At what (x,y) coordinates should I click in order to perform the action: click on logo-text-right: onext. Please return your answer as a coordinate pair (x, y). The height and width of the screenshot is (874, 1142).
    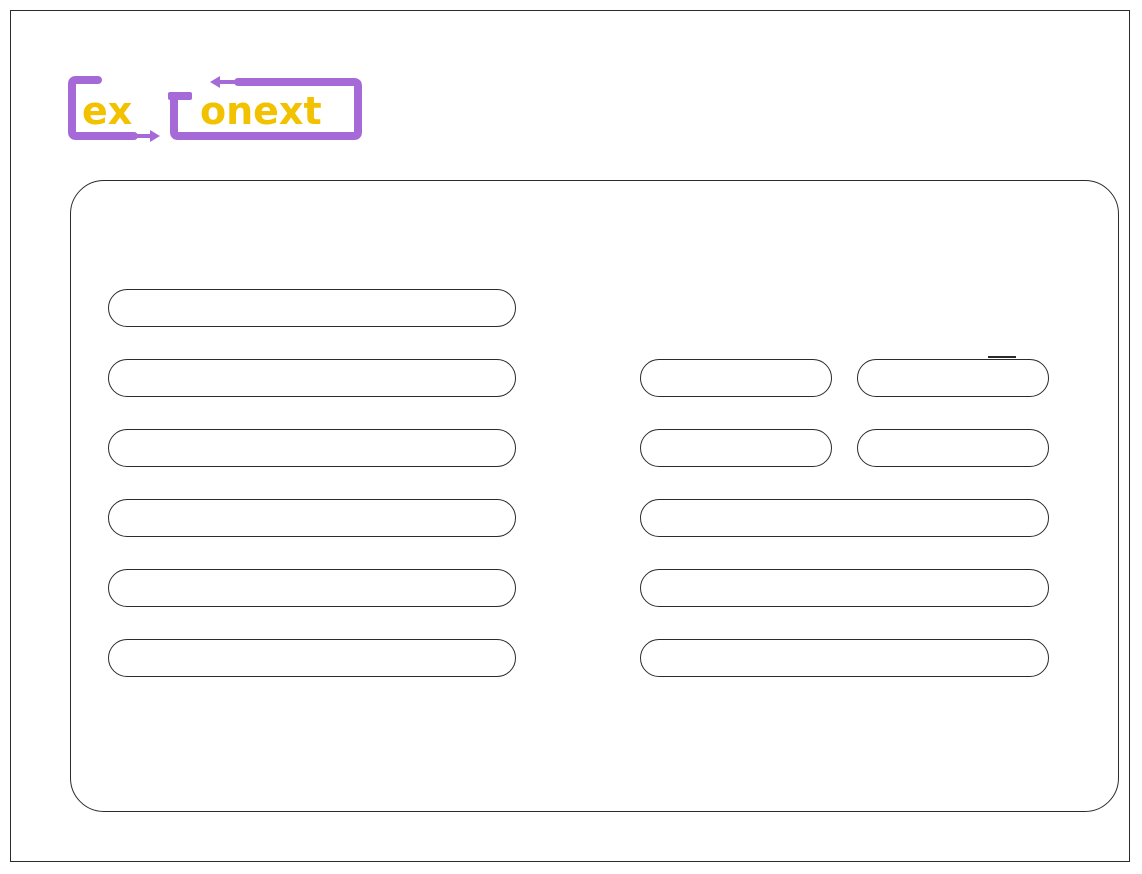
    Looking at the image, I should click on (261, 111).